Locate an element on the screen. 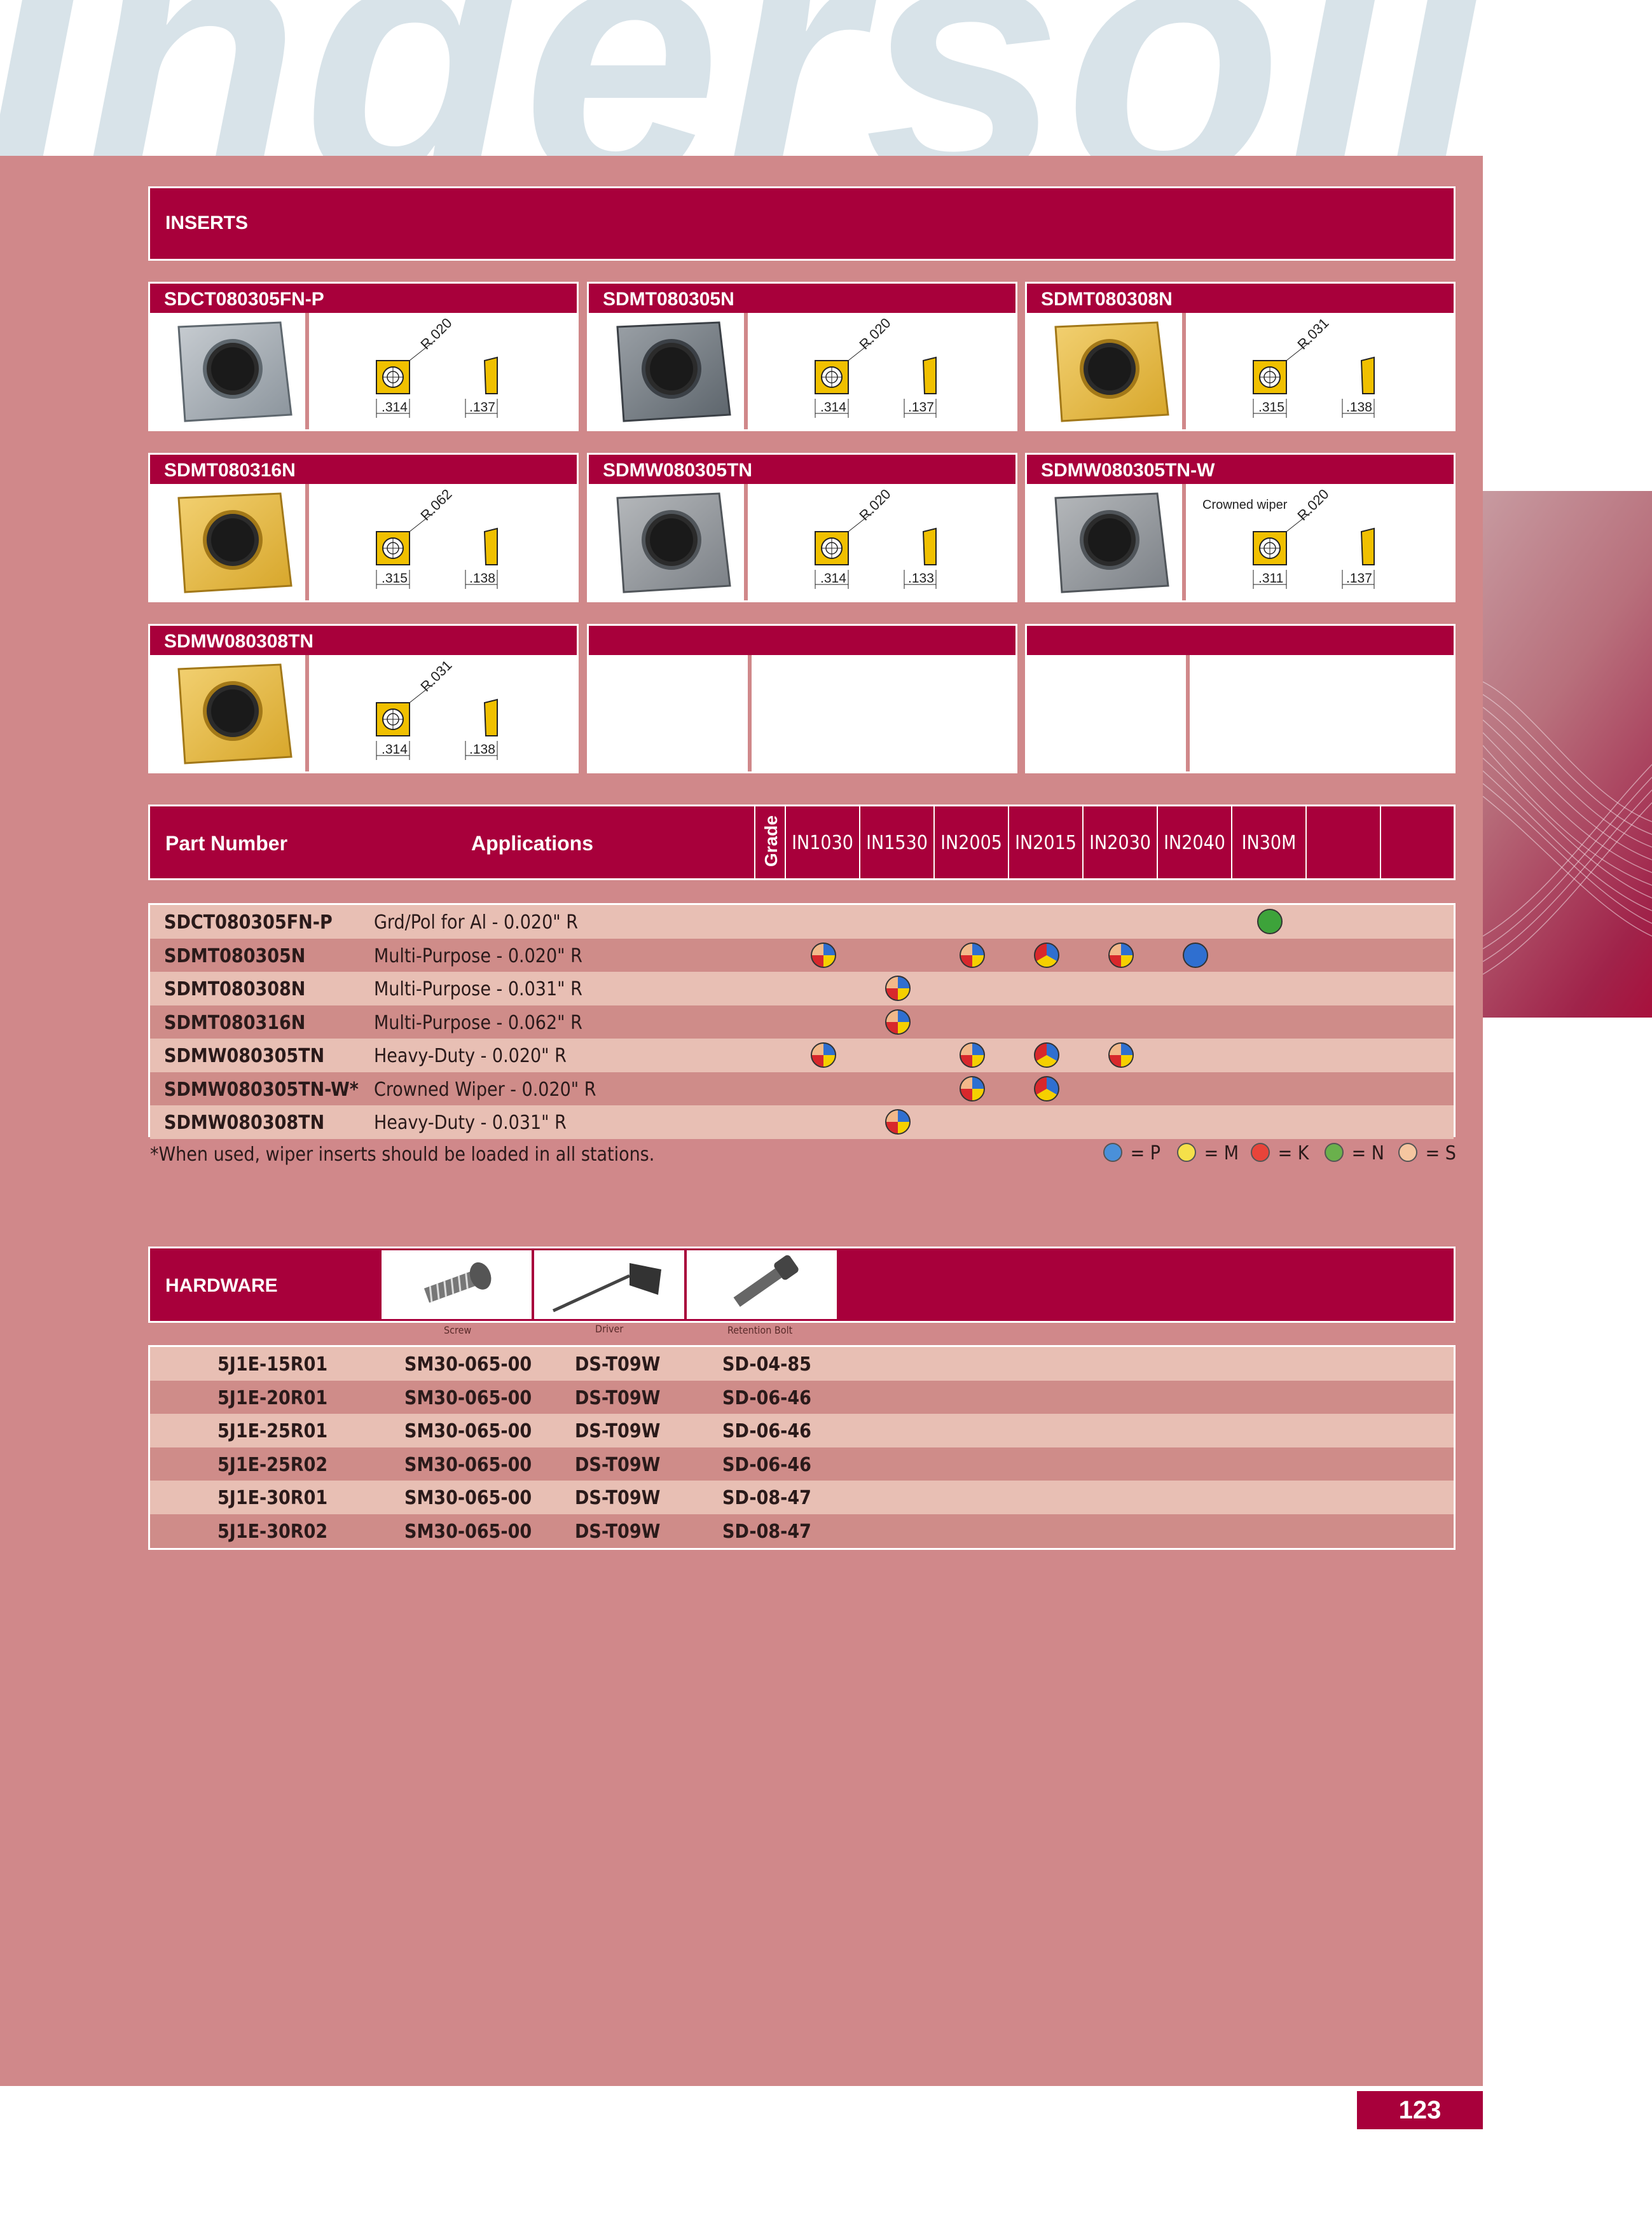 The width and height of the screenshot is (1652, 2231). insert-width: .315 is located at coordinates (1271, 407).